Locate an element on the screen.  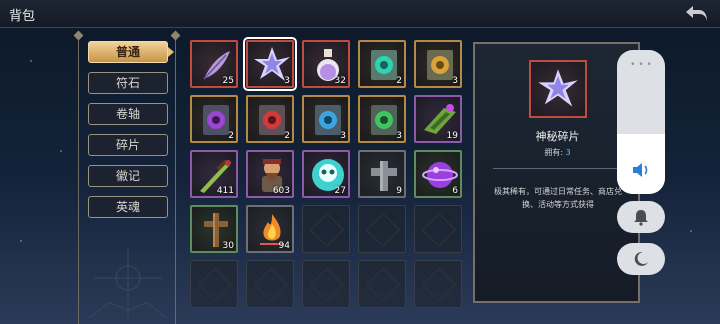
category-tabs: 普通符石卷轴碎片徽记英魂 is located at coordinates (127, 180).